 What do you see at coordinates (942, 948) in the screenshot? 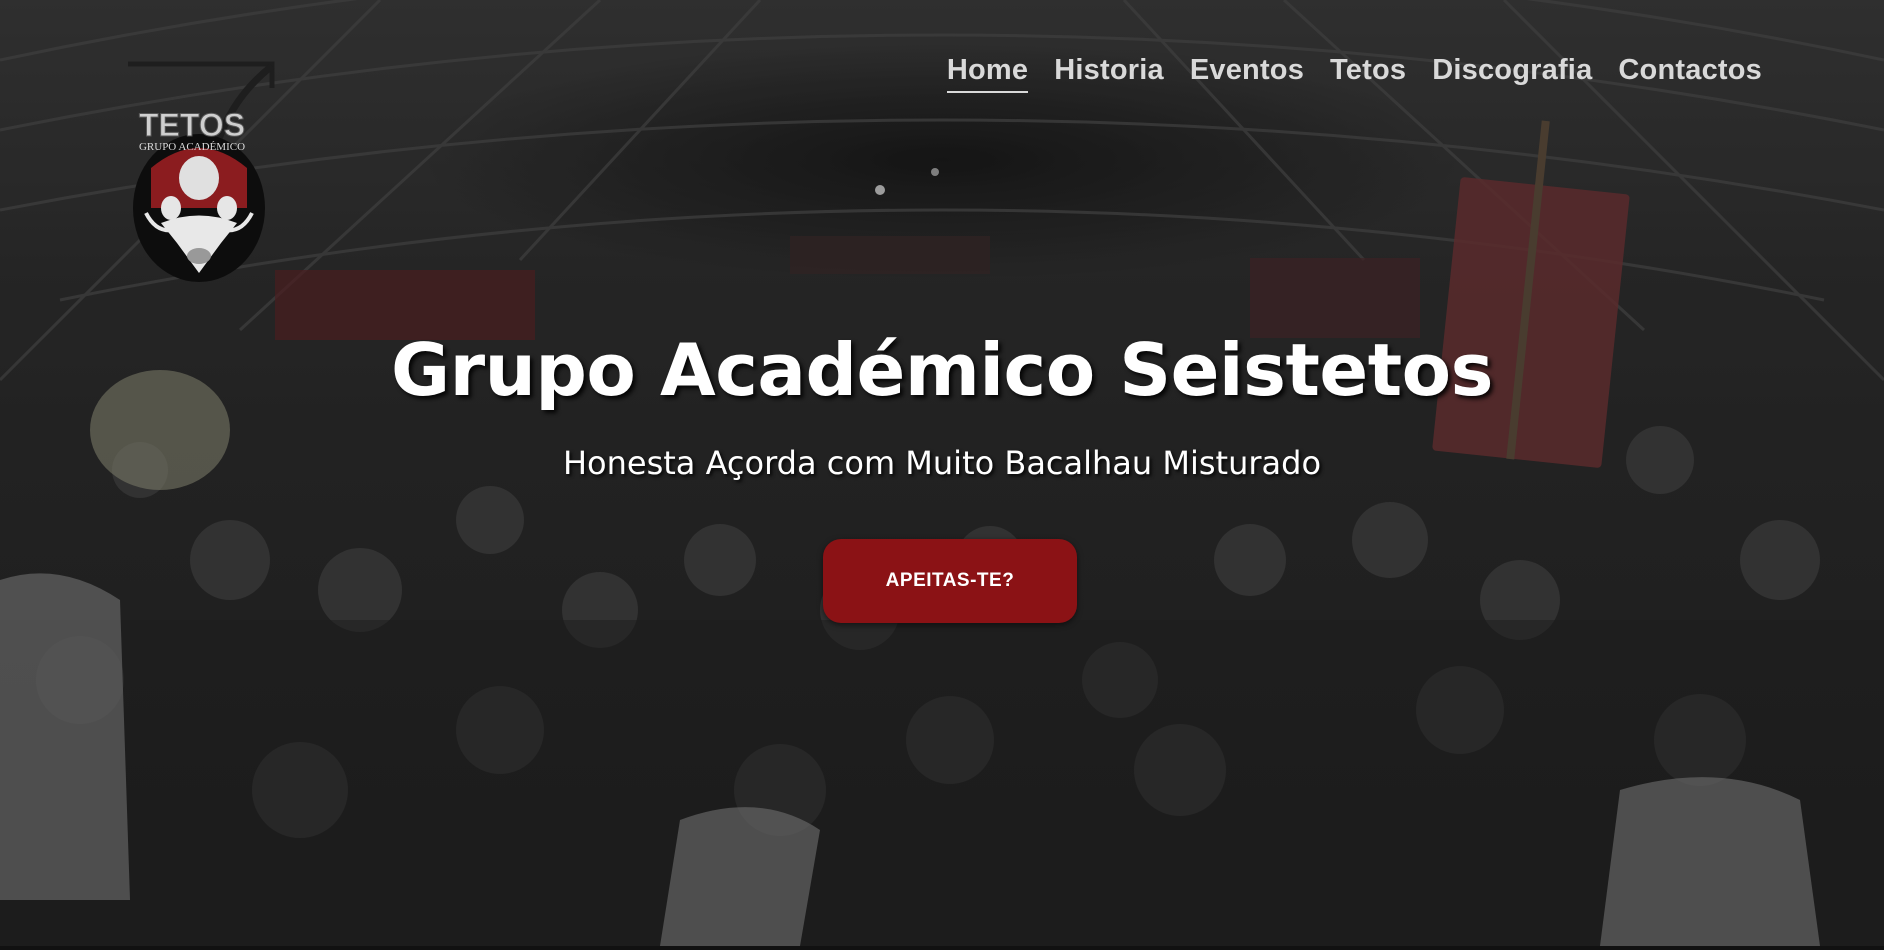
I see `bottom-edge` at bounding box center [942, 948].